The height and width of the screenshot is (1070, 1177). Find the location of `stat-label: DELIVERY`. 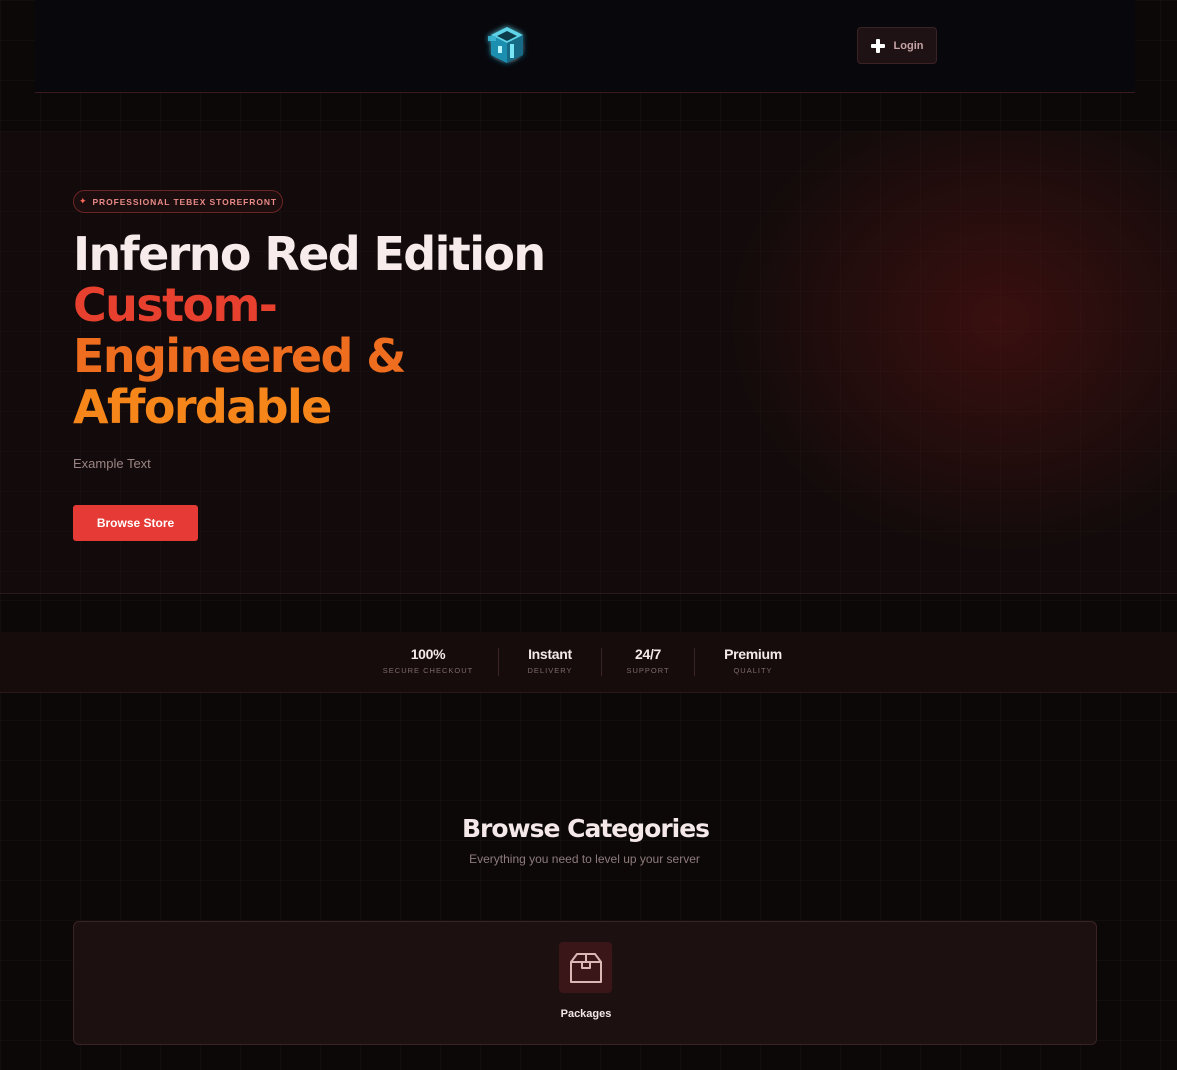

stat-label: DELIVERY is located at coordinates (550, 670).